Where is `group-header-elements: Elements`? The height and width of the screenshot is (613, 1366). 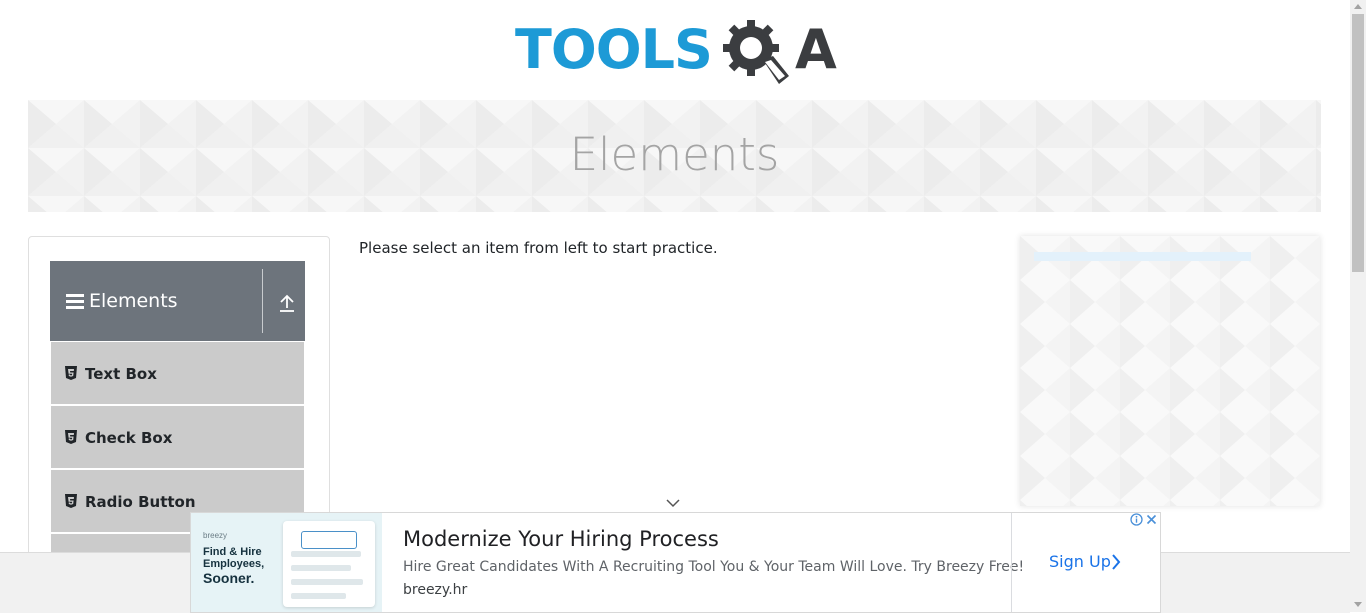 group-header-elements: Elements is located at coordinates (177, 301).